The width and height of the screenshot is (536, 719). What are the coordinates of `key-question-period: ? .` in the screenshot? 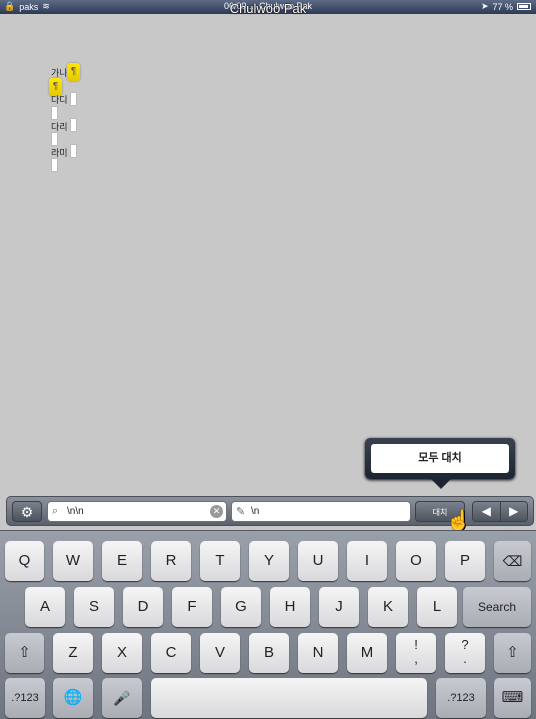 It's located at (465, 653).